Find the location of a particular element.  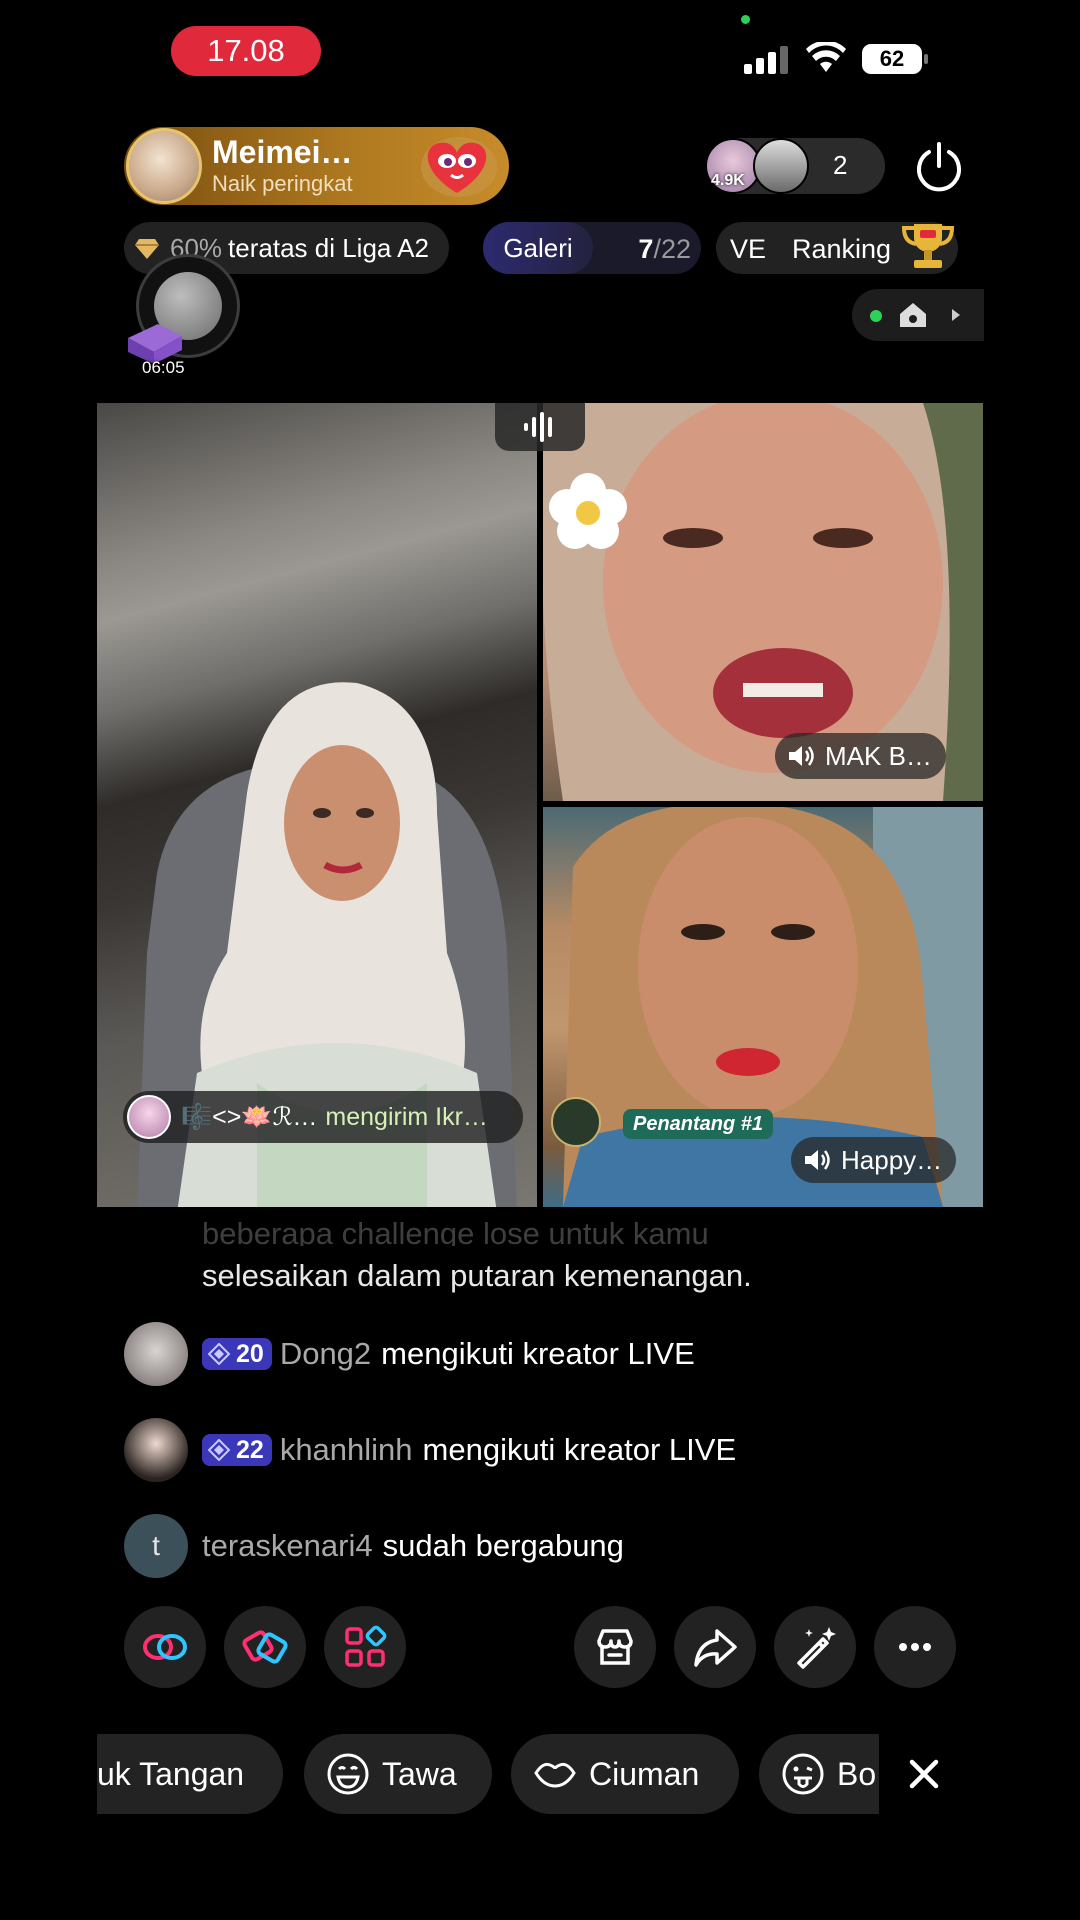

host-avatar is located at coordinates (164, 166).